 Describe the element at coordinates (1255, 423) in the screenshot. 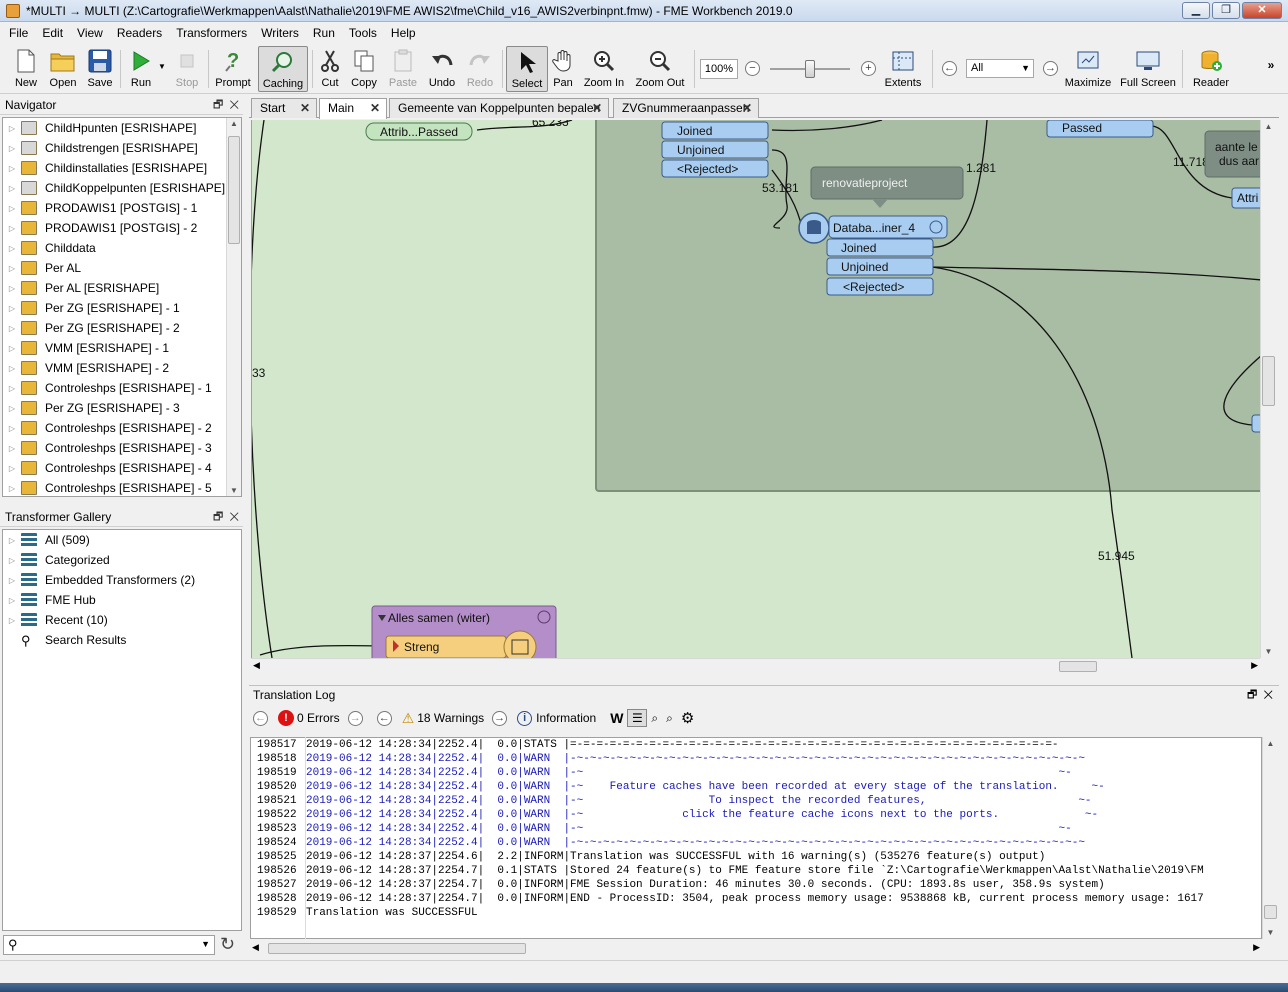

I see `transformer-port` at that location.